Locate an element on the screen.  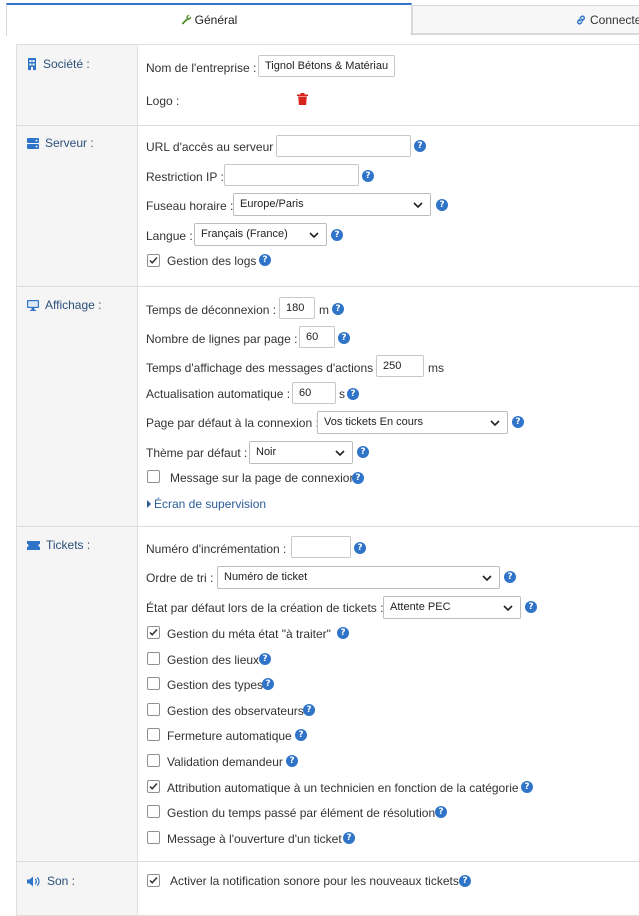
logout-time-unit: m is located at coordinates (324, 310).